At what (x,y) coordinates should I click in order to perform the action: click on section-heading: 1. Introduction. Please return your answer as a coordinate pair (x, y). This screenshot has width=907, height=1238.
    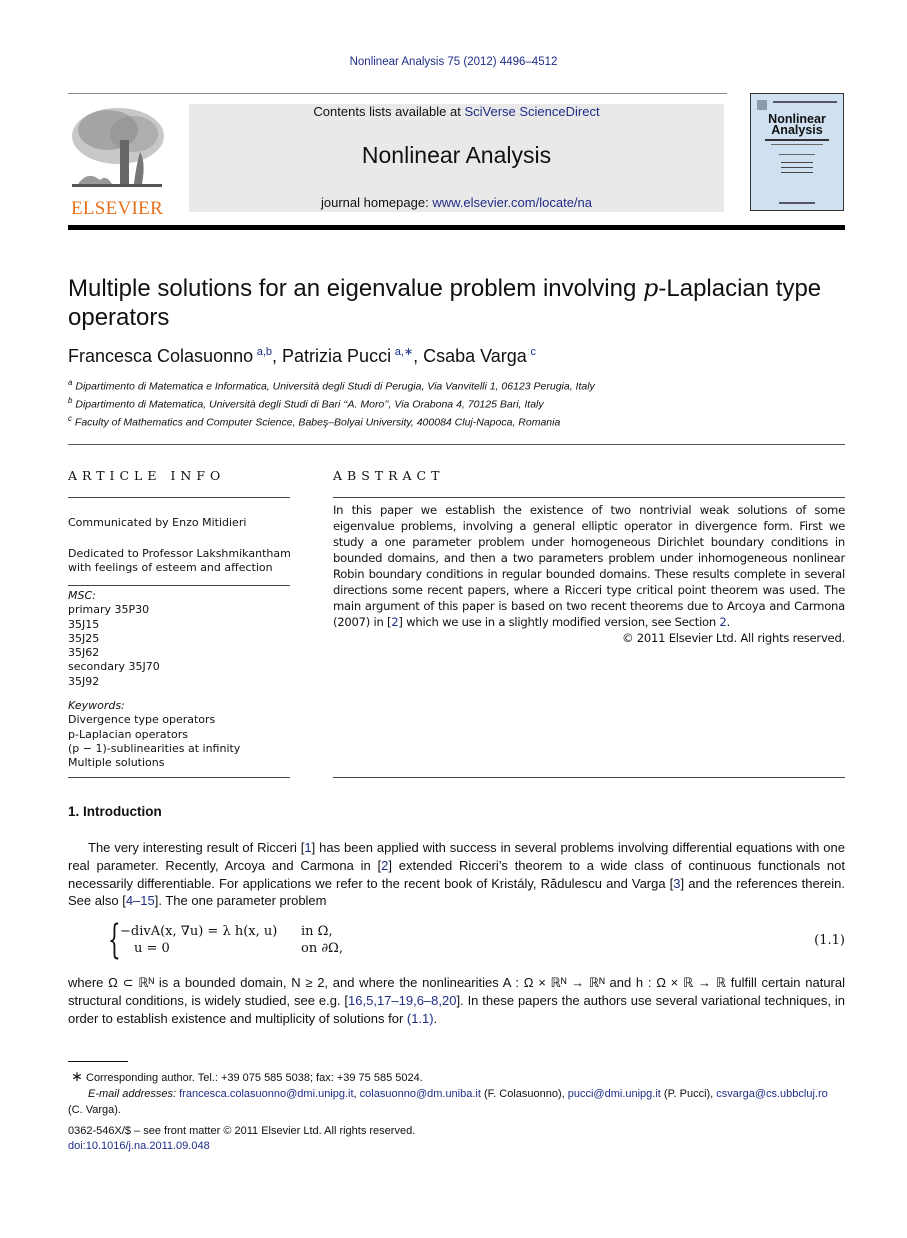
    Looking at the image, I should click on (115, 811).